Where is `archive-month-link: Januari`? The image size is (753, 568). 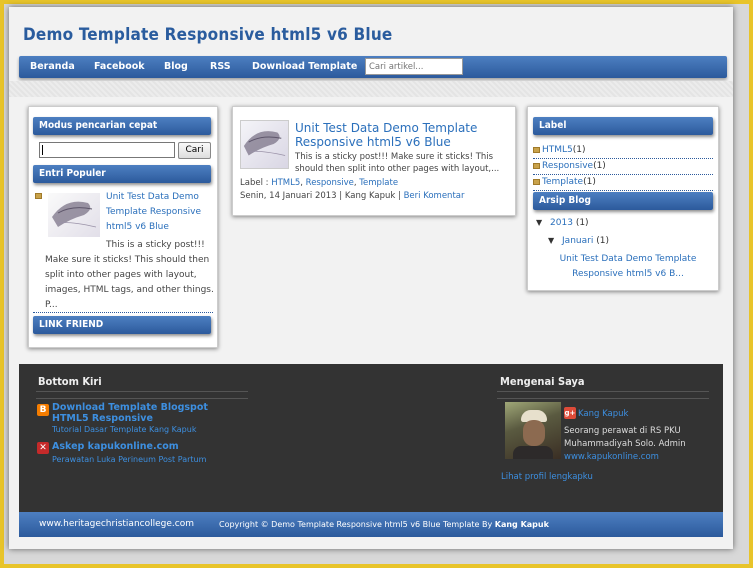
archive-month-link: Januari is located at coordinates (577, 241).